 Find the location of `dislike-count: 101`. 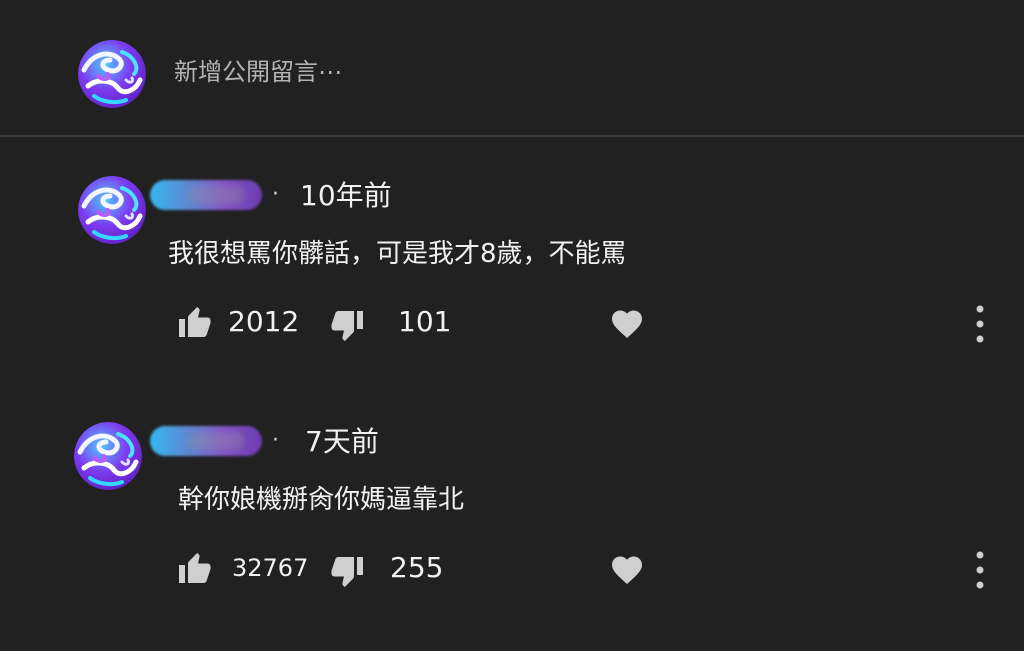

dislike-count: 101 is located at coordinates (425, 321).